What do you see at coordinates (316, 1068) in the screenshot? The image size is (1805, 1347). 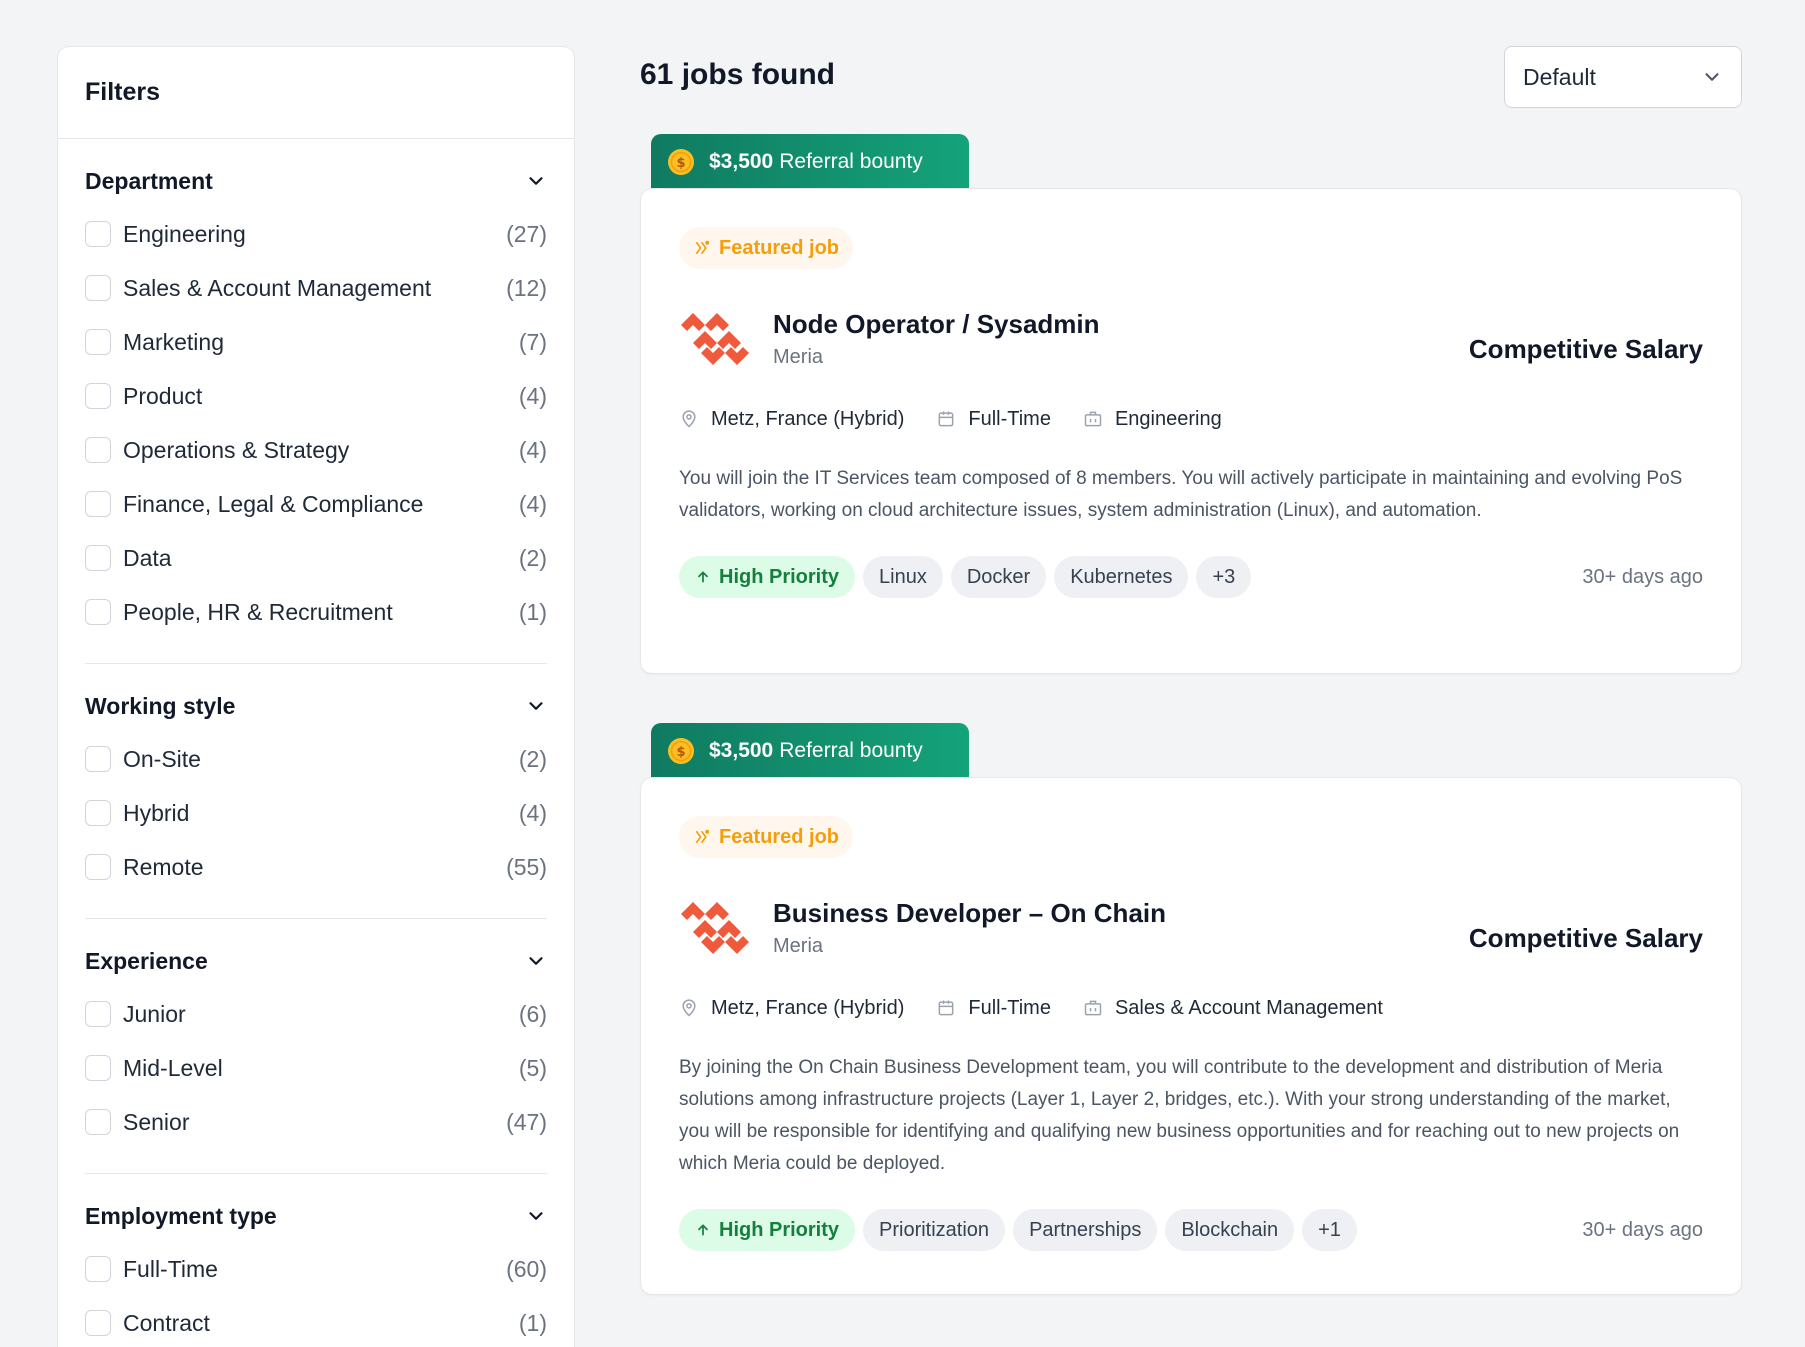 I see `filter-option: Mid-Level (5)` at bounding box center [316, 1068].